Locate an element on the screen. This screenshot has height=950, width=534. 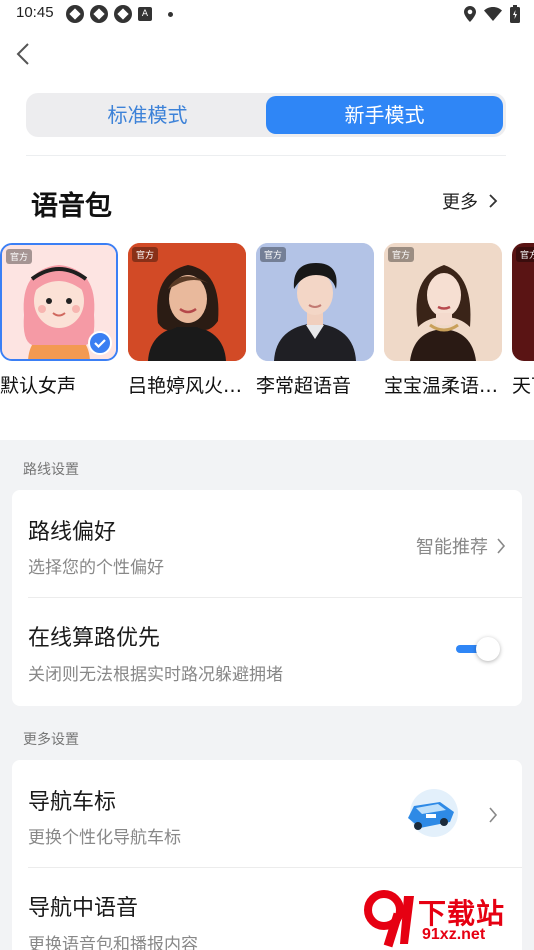
voice-pack-title: 语音包 is located at coordinates (71, 206).